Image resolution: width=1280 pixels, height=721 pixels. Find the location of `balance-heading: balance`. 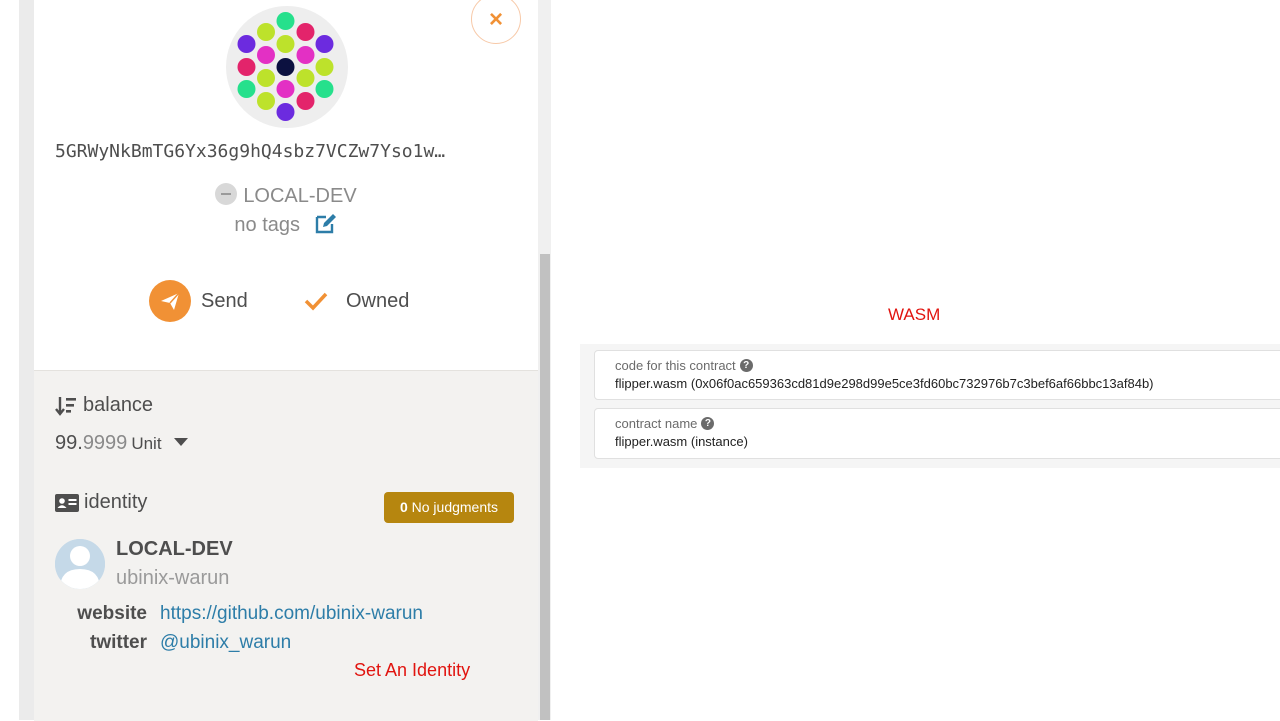

balance-heading: balance is located at coordinates (104, 405).